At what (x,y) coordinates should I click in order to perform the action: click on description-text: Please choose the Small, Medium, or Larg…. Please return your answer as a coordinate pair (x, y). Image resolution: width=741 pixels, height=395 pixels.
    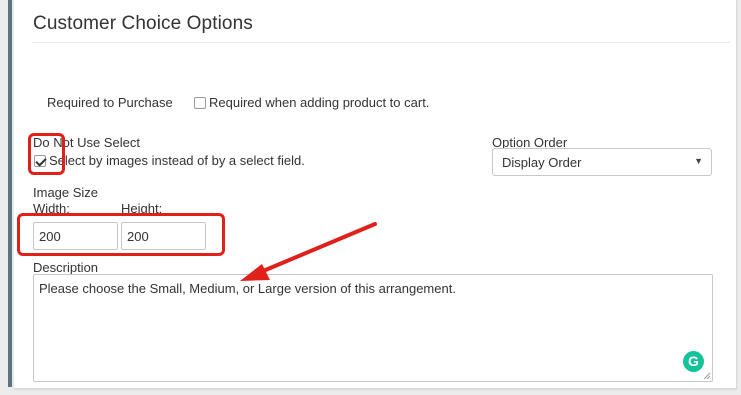
    Looking at the image, I should click on (247, 288).